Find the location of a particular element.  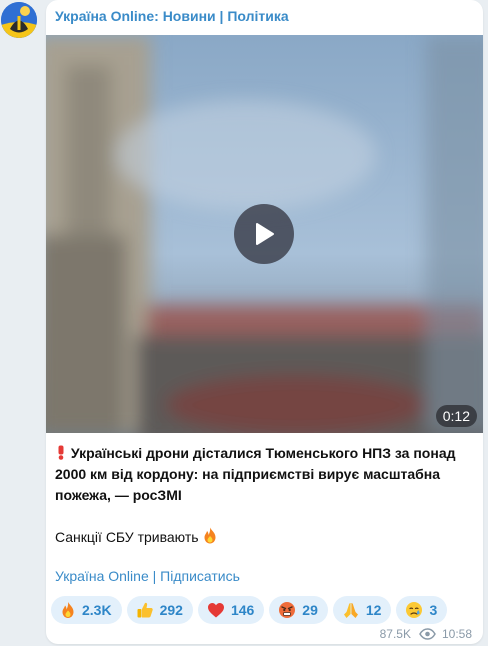

exclamation-icon is located at coordinates (61, 452).